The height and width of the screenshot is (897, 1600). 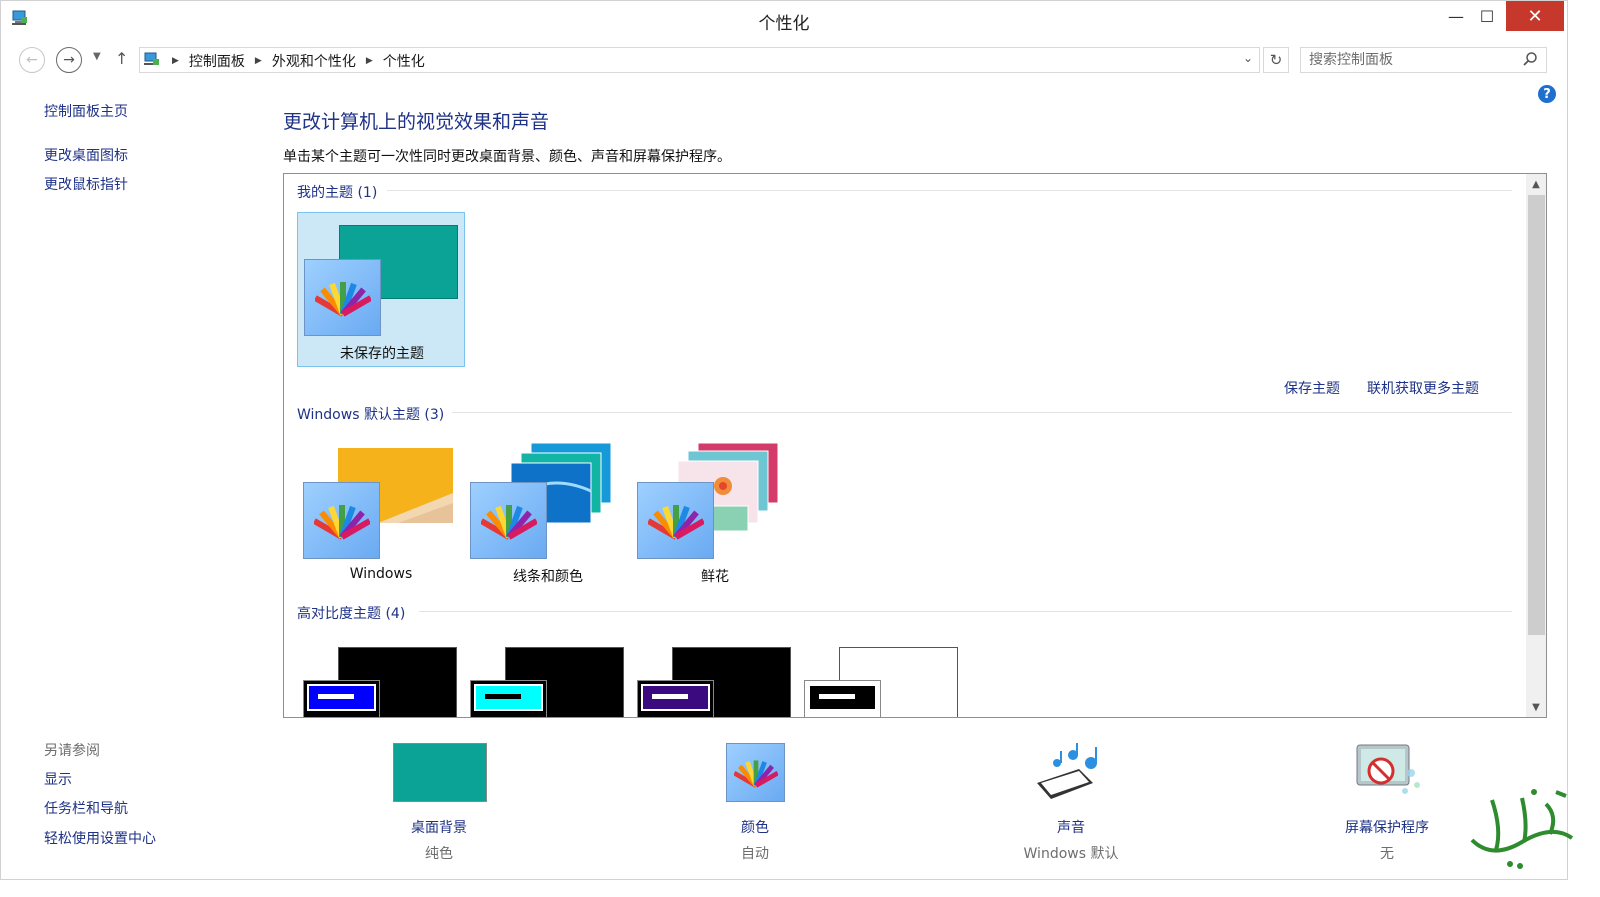 I want to click on back-button: ←, so click(x=32, y=60).